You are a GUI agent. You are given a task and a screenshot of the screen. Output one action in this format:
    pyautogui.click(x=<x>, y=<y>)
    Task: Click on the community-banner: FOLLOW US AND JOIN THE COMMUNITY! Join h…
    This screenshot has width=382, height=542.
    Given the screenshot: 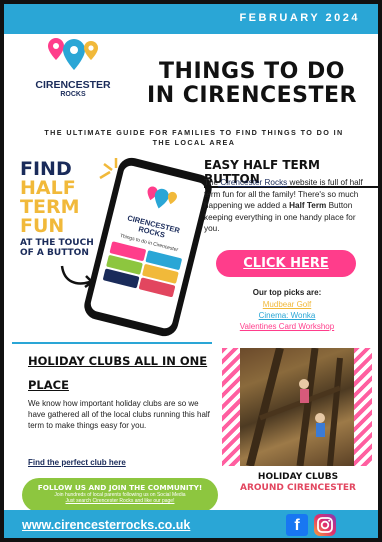 What is the action you would take?
    pyautogui.click(x=120, y=495)
    